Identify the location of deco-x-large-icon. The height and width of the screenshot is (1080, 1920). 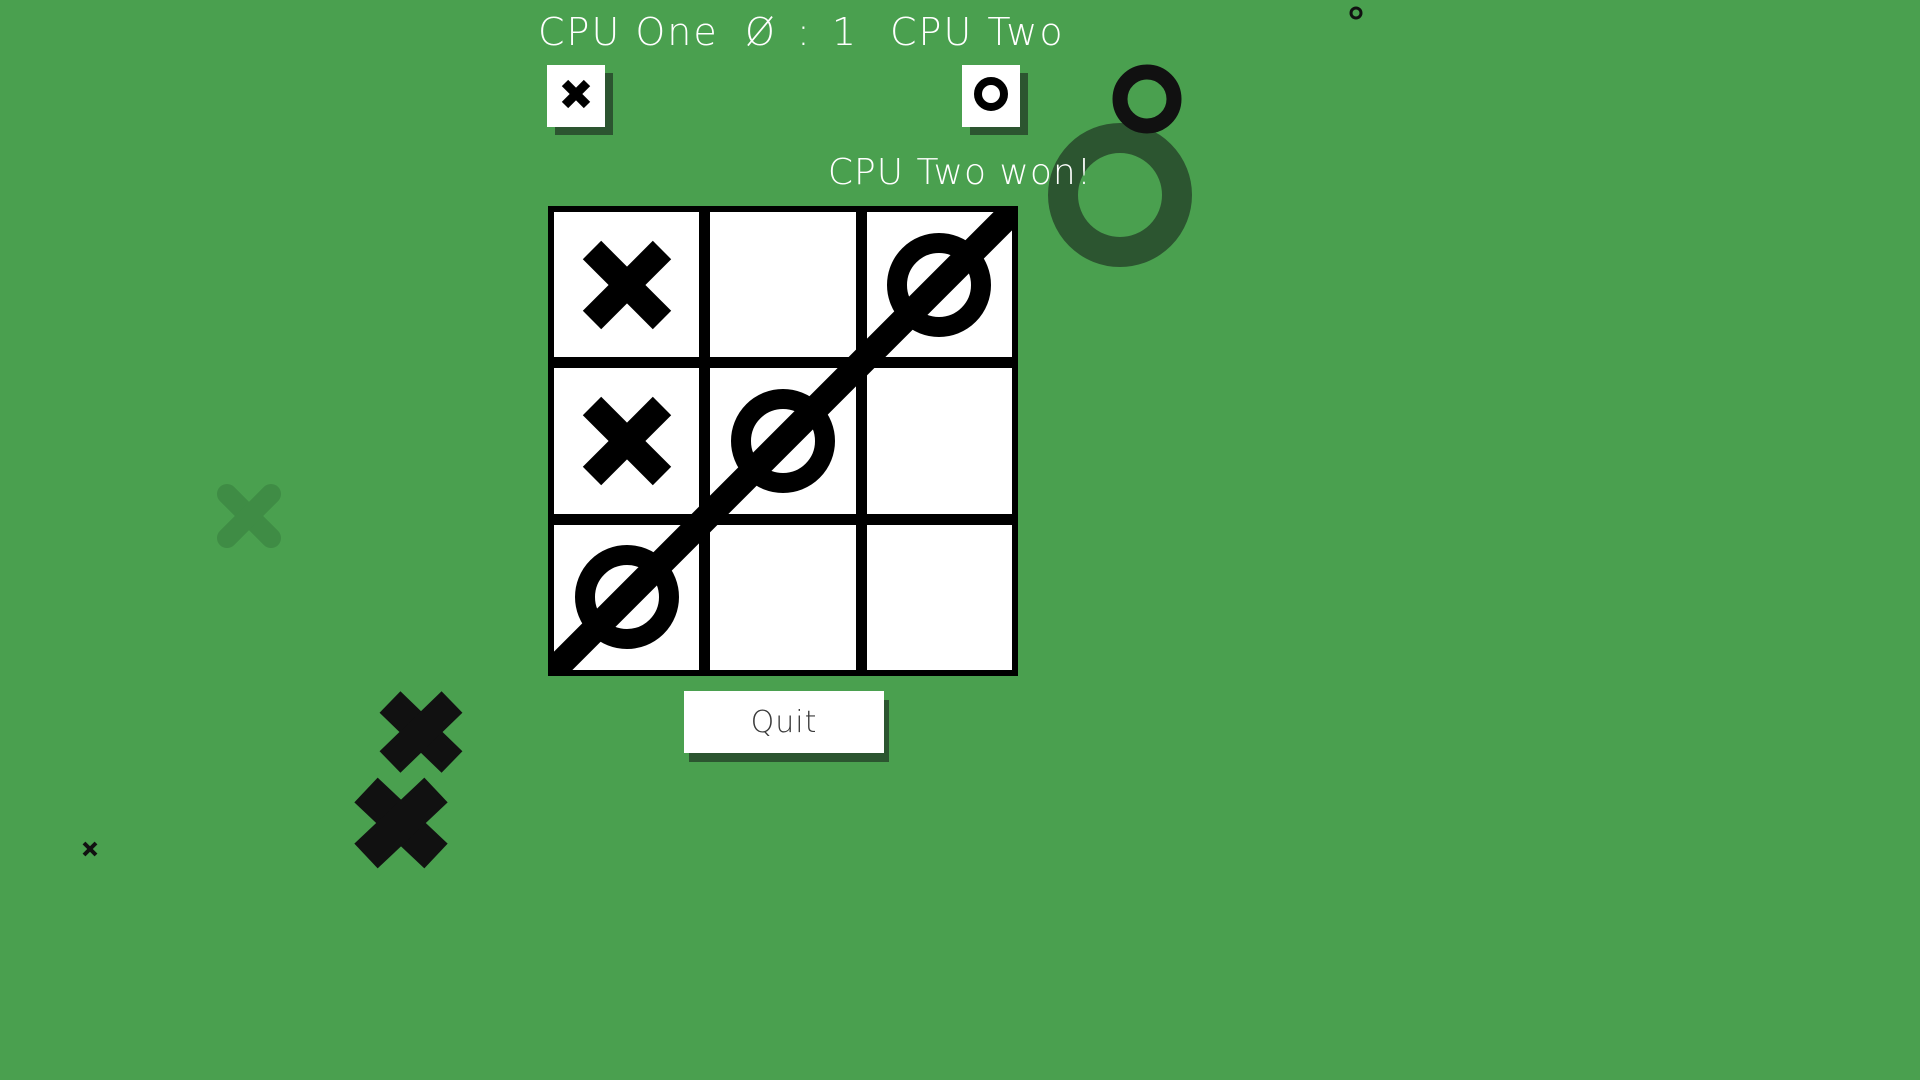
(412, 775).